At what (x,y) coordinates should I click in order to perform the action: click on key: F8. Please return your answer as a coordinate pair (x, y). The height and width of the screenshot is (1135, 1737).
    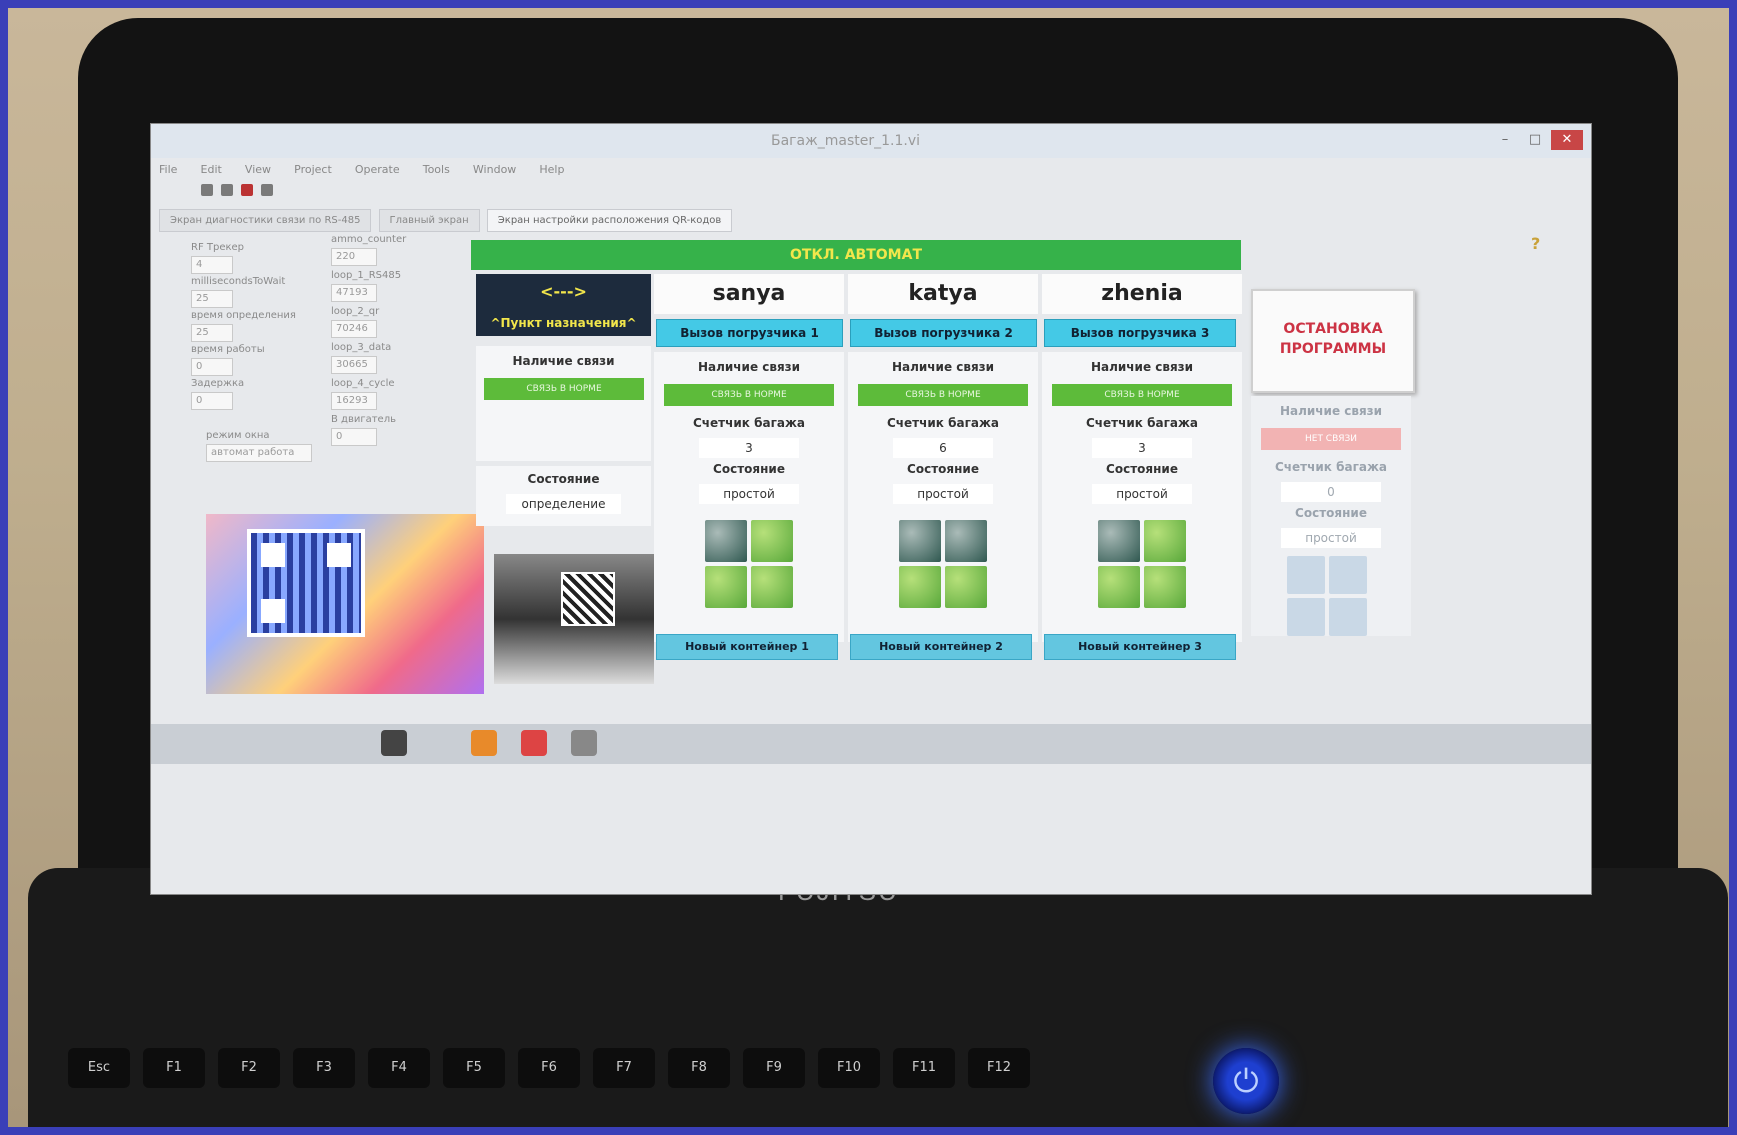
    Looking at the image, I should click on (699, 1068).